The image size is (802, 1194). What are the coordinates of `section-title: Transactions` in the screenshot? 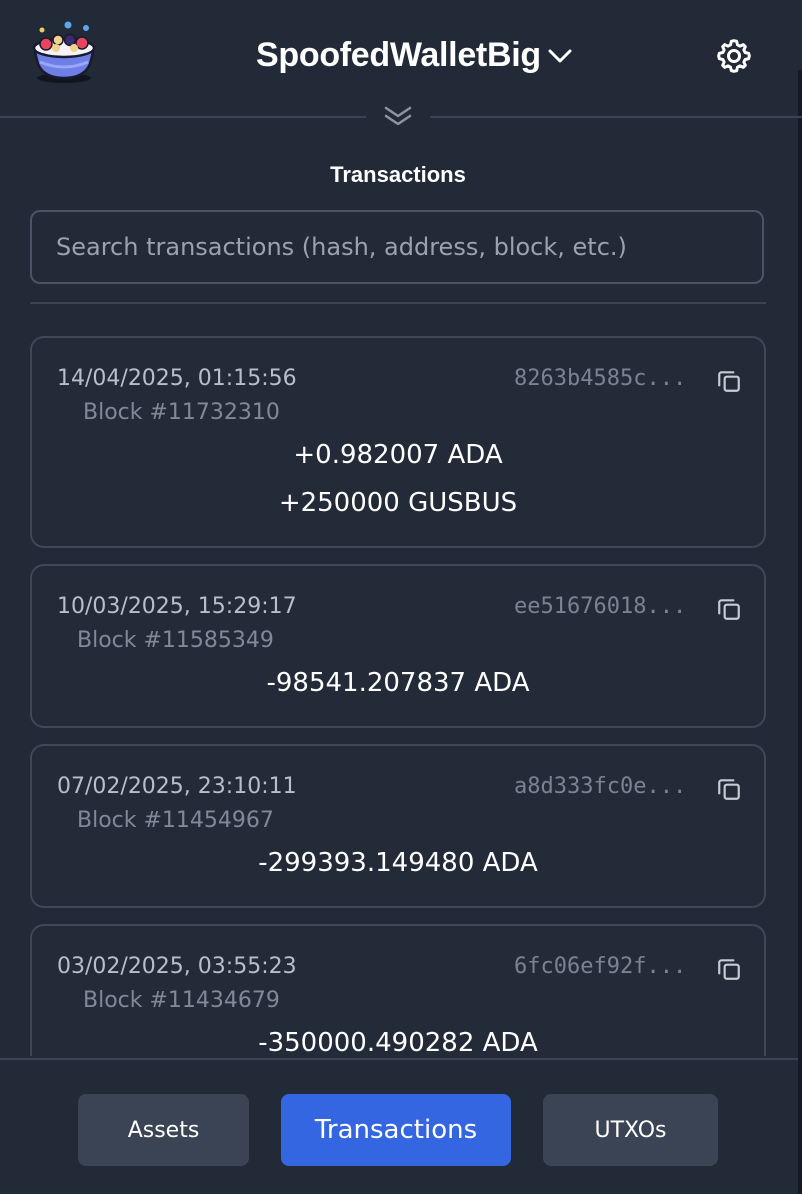 It's located at (398, 174).